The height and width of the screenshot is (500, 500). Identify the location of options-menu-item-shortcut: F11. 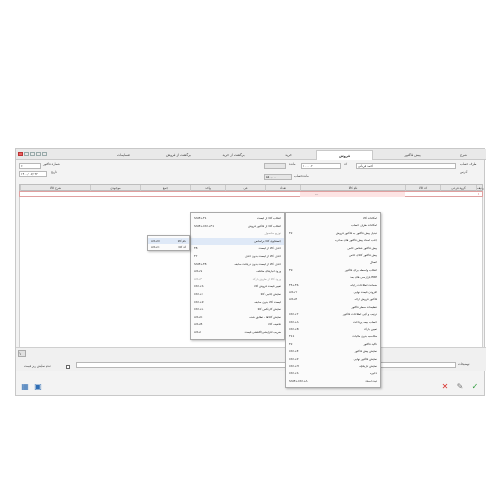
(292, 336).